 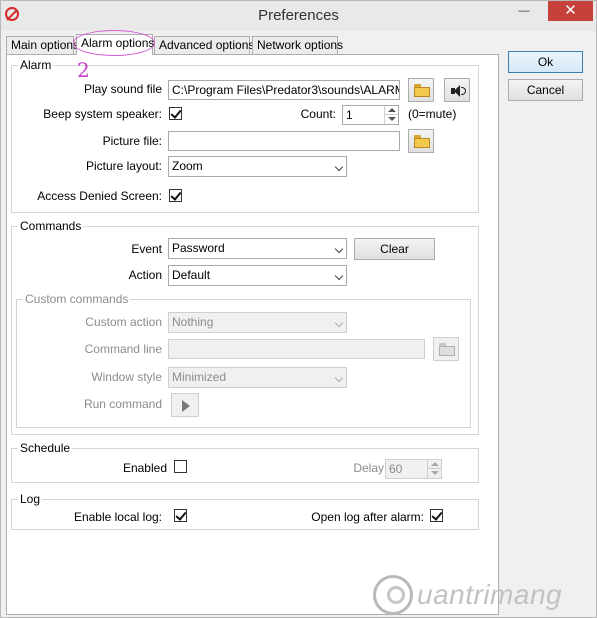 I want to click on schedule-enabled-label: Enabled, so click(x=144, y=468).